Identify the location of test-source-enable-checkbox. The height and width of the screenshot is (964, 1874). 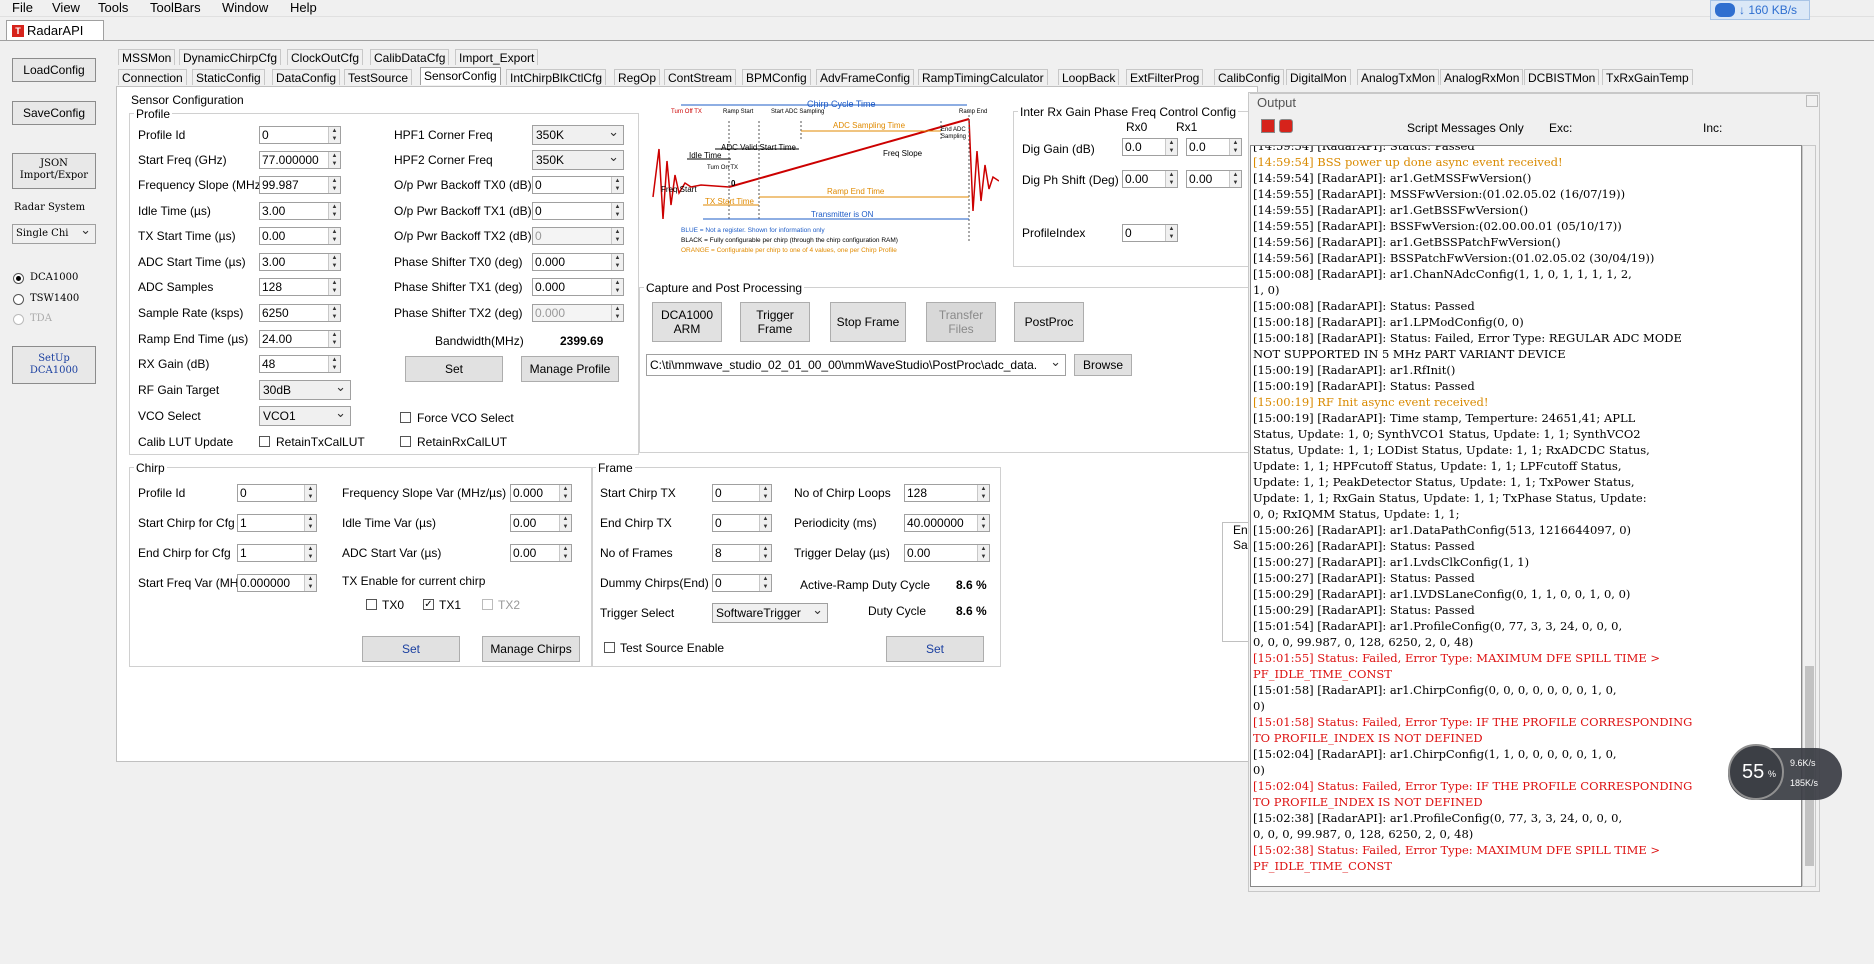
(609, 647).